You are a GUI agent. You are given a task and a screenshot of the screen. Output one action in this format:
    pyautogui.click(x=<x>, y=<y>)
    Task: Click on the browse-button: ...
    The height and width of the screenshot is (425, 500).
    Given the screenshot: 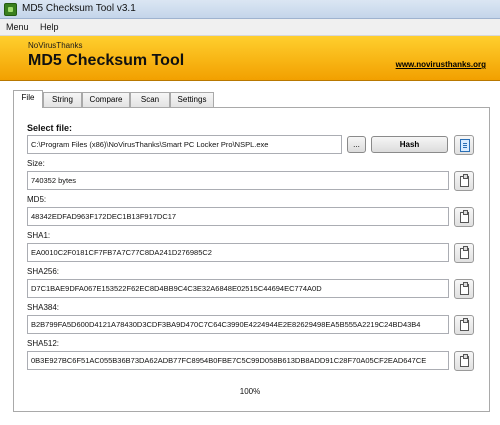 What is the action you would take?
    pyautogui.click(x=356, y=144)
    